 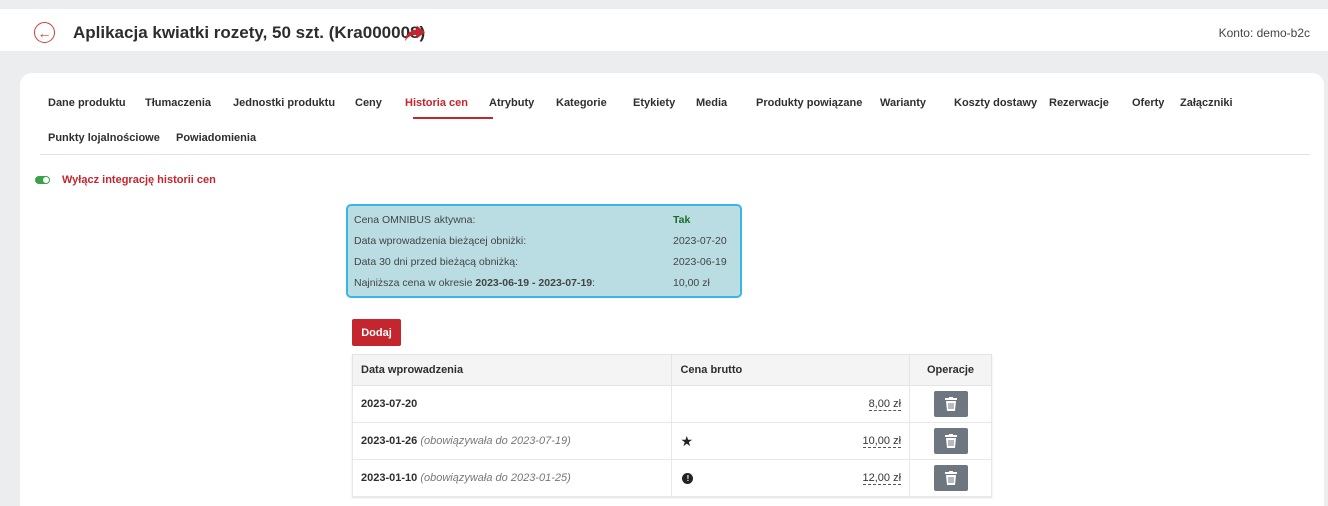 I want to click on date-cell: 2023-07-20, so click(x=512, y=404).